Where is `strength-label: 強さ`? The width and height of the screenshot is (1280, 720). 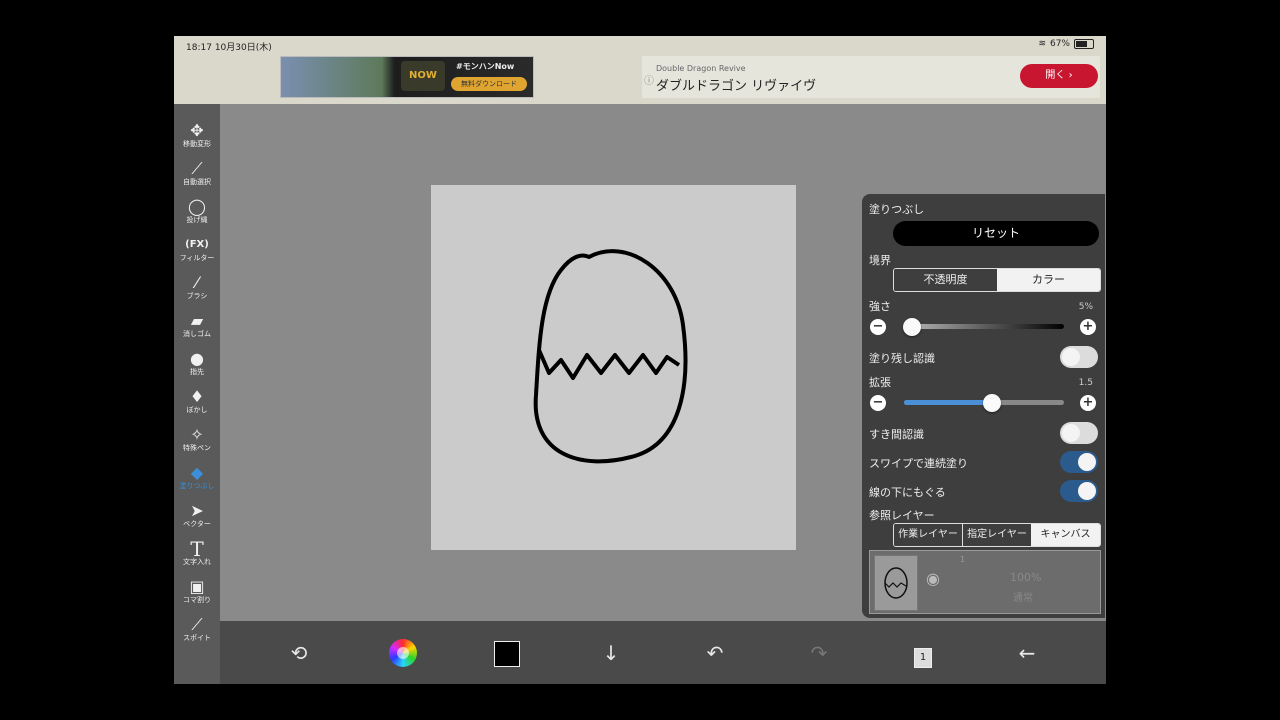 strength-label: 強さ is located at coordinates (880, 306).